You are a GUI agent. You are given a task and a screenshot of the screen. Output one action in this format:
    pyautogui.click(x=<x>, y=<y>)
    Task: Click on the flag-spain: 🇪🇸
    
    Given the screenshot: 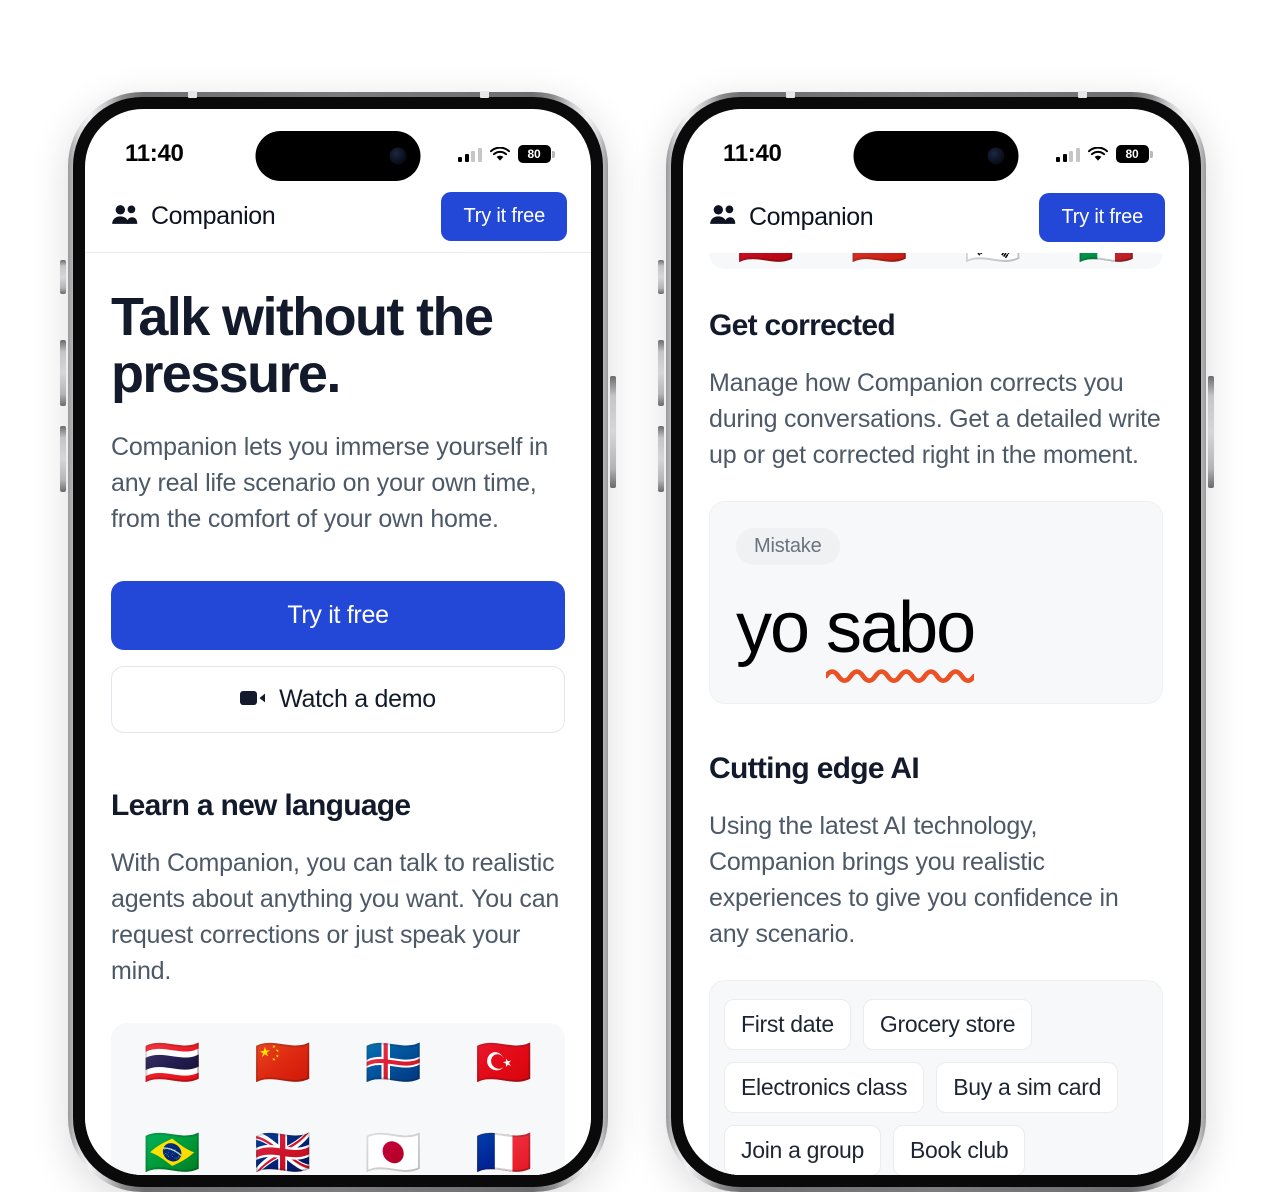 What is the action you would take?
    pyautogui.click(x=765, y=261)
    